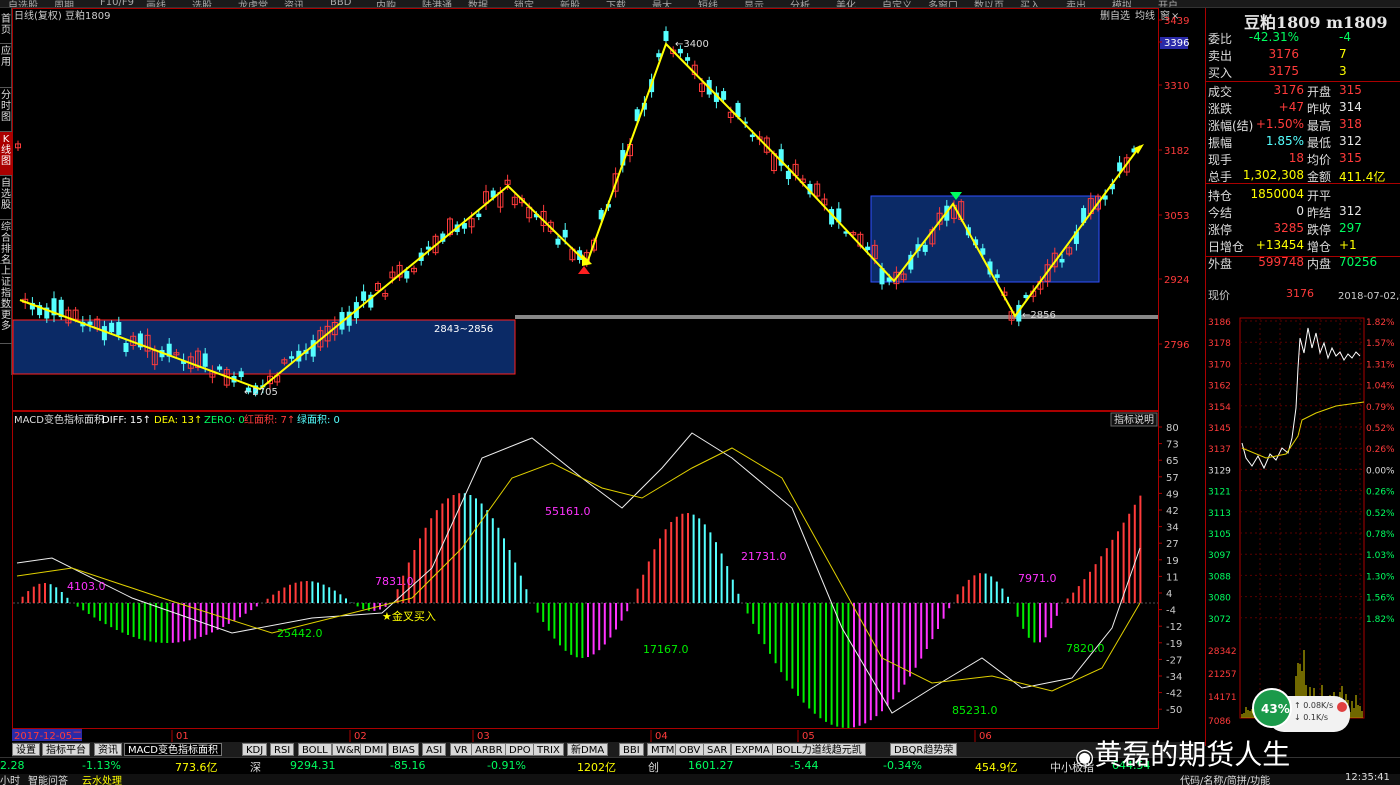 The height and width of the screenshot is (785, 1400). What do you see at coordinates (1319, 109) in the screenshot?
I see `quote-label: 昨收` at bounding box center [1319, 109].